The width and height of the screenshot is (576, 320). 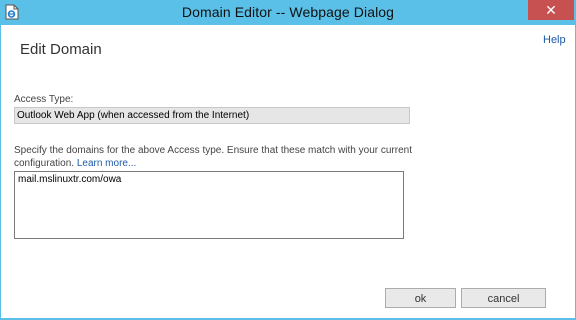 I want to click on window-title: Domain Editor -- Webpage Dialog, so click(x=288, y=12).